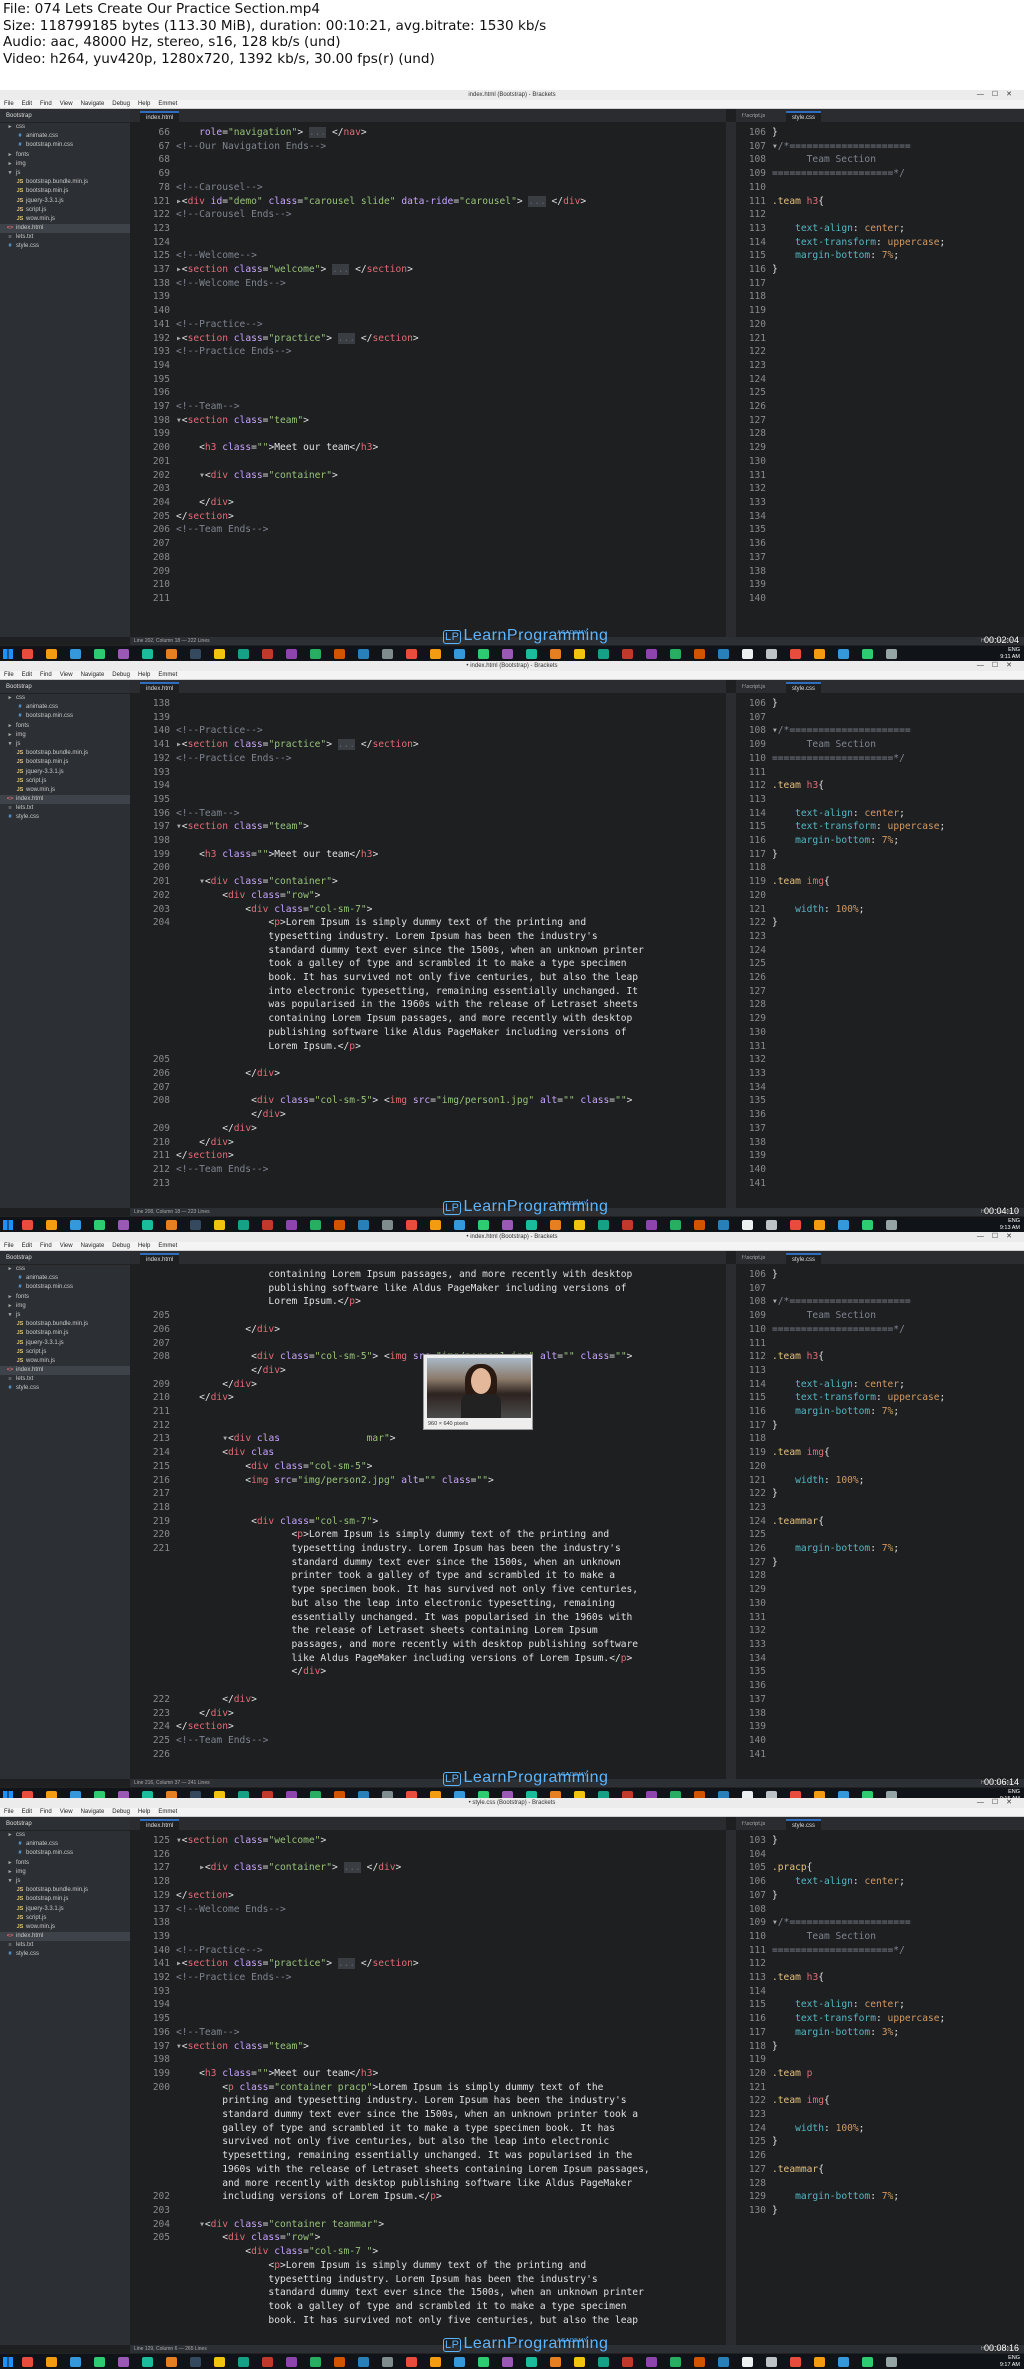 The height and width of the screenshot is (2369, 1024). What do you see at coordinates (65, 229) in the screenshot?
I see `file-tree-item: <> index.html` at bounding box center [65, 229].